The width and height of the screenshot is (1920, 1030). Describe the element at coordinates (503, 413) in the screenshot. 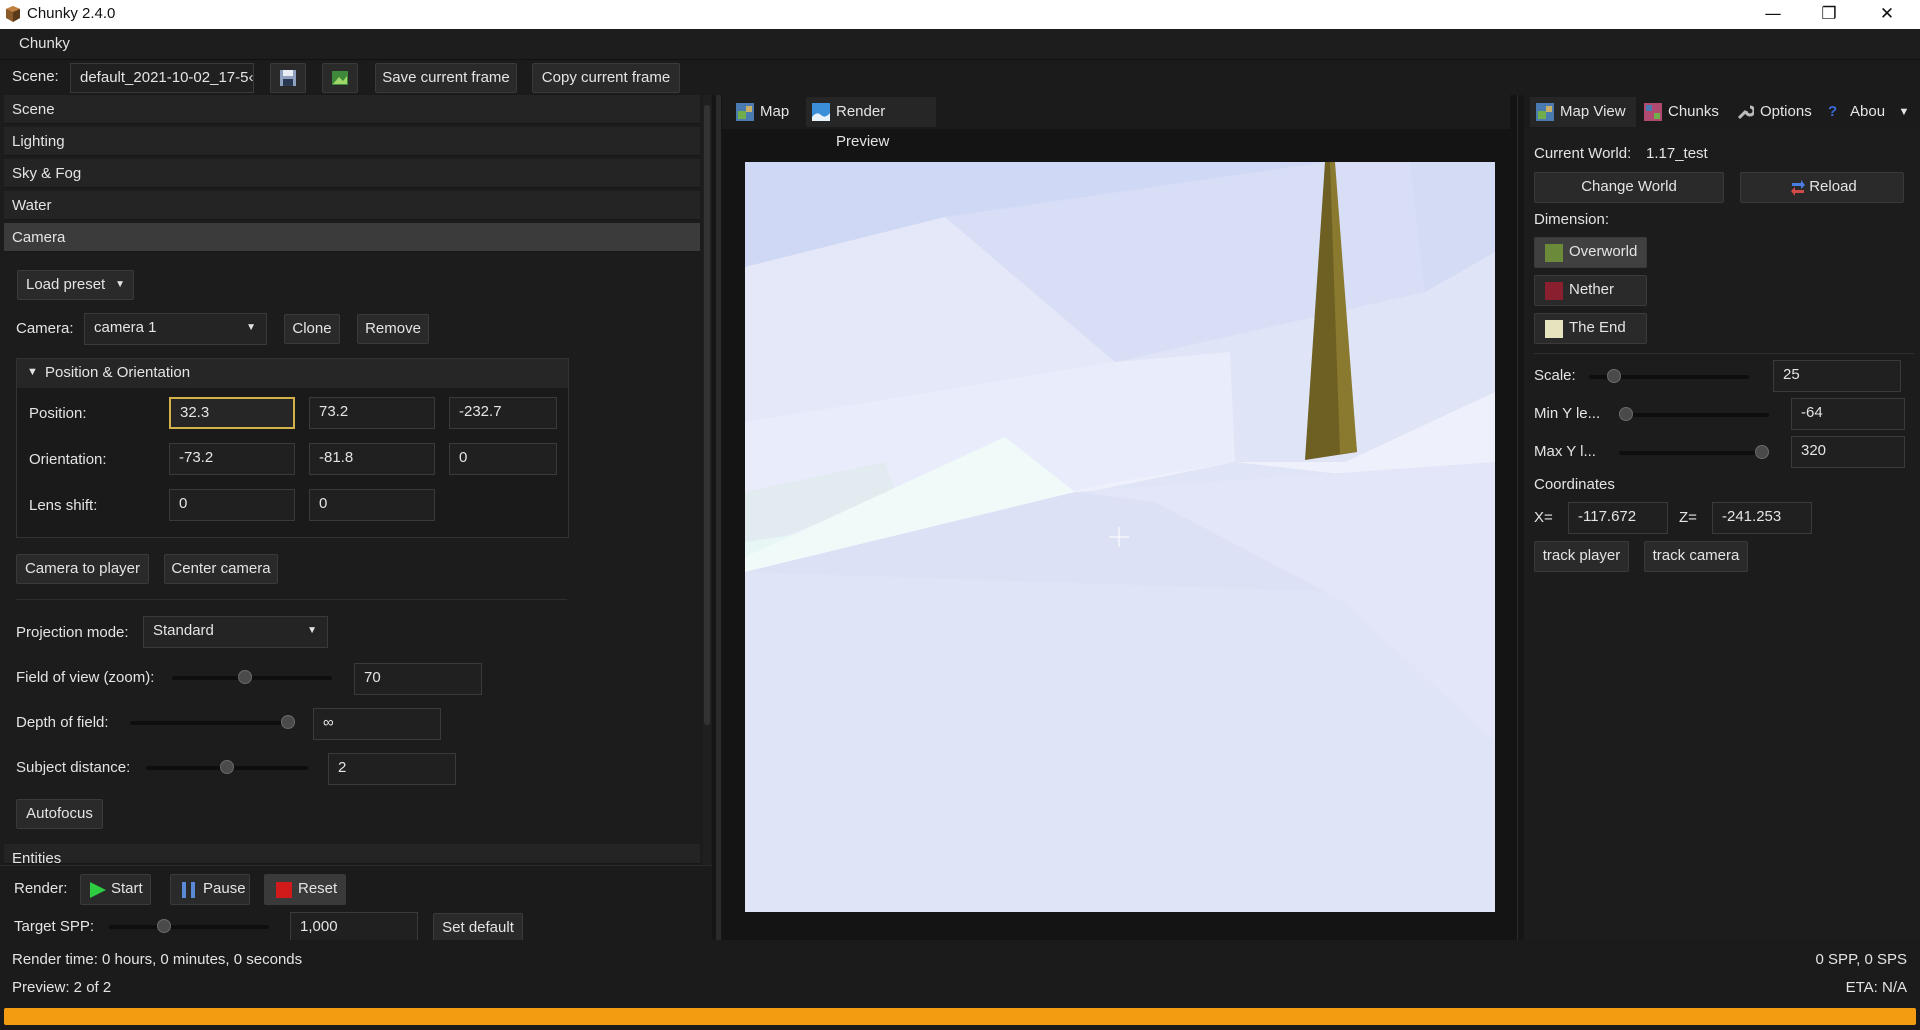

I see `position-z-field: -232.7` at that location.